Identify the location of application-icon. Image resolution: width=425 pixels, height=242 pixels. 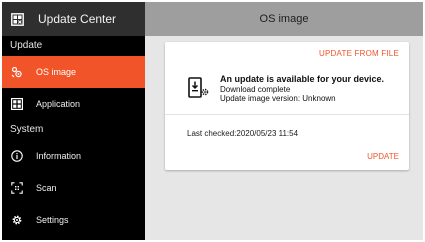
(17, 104).